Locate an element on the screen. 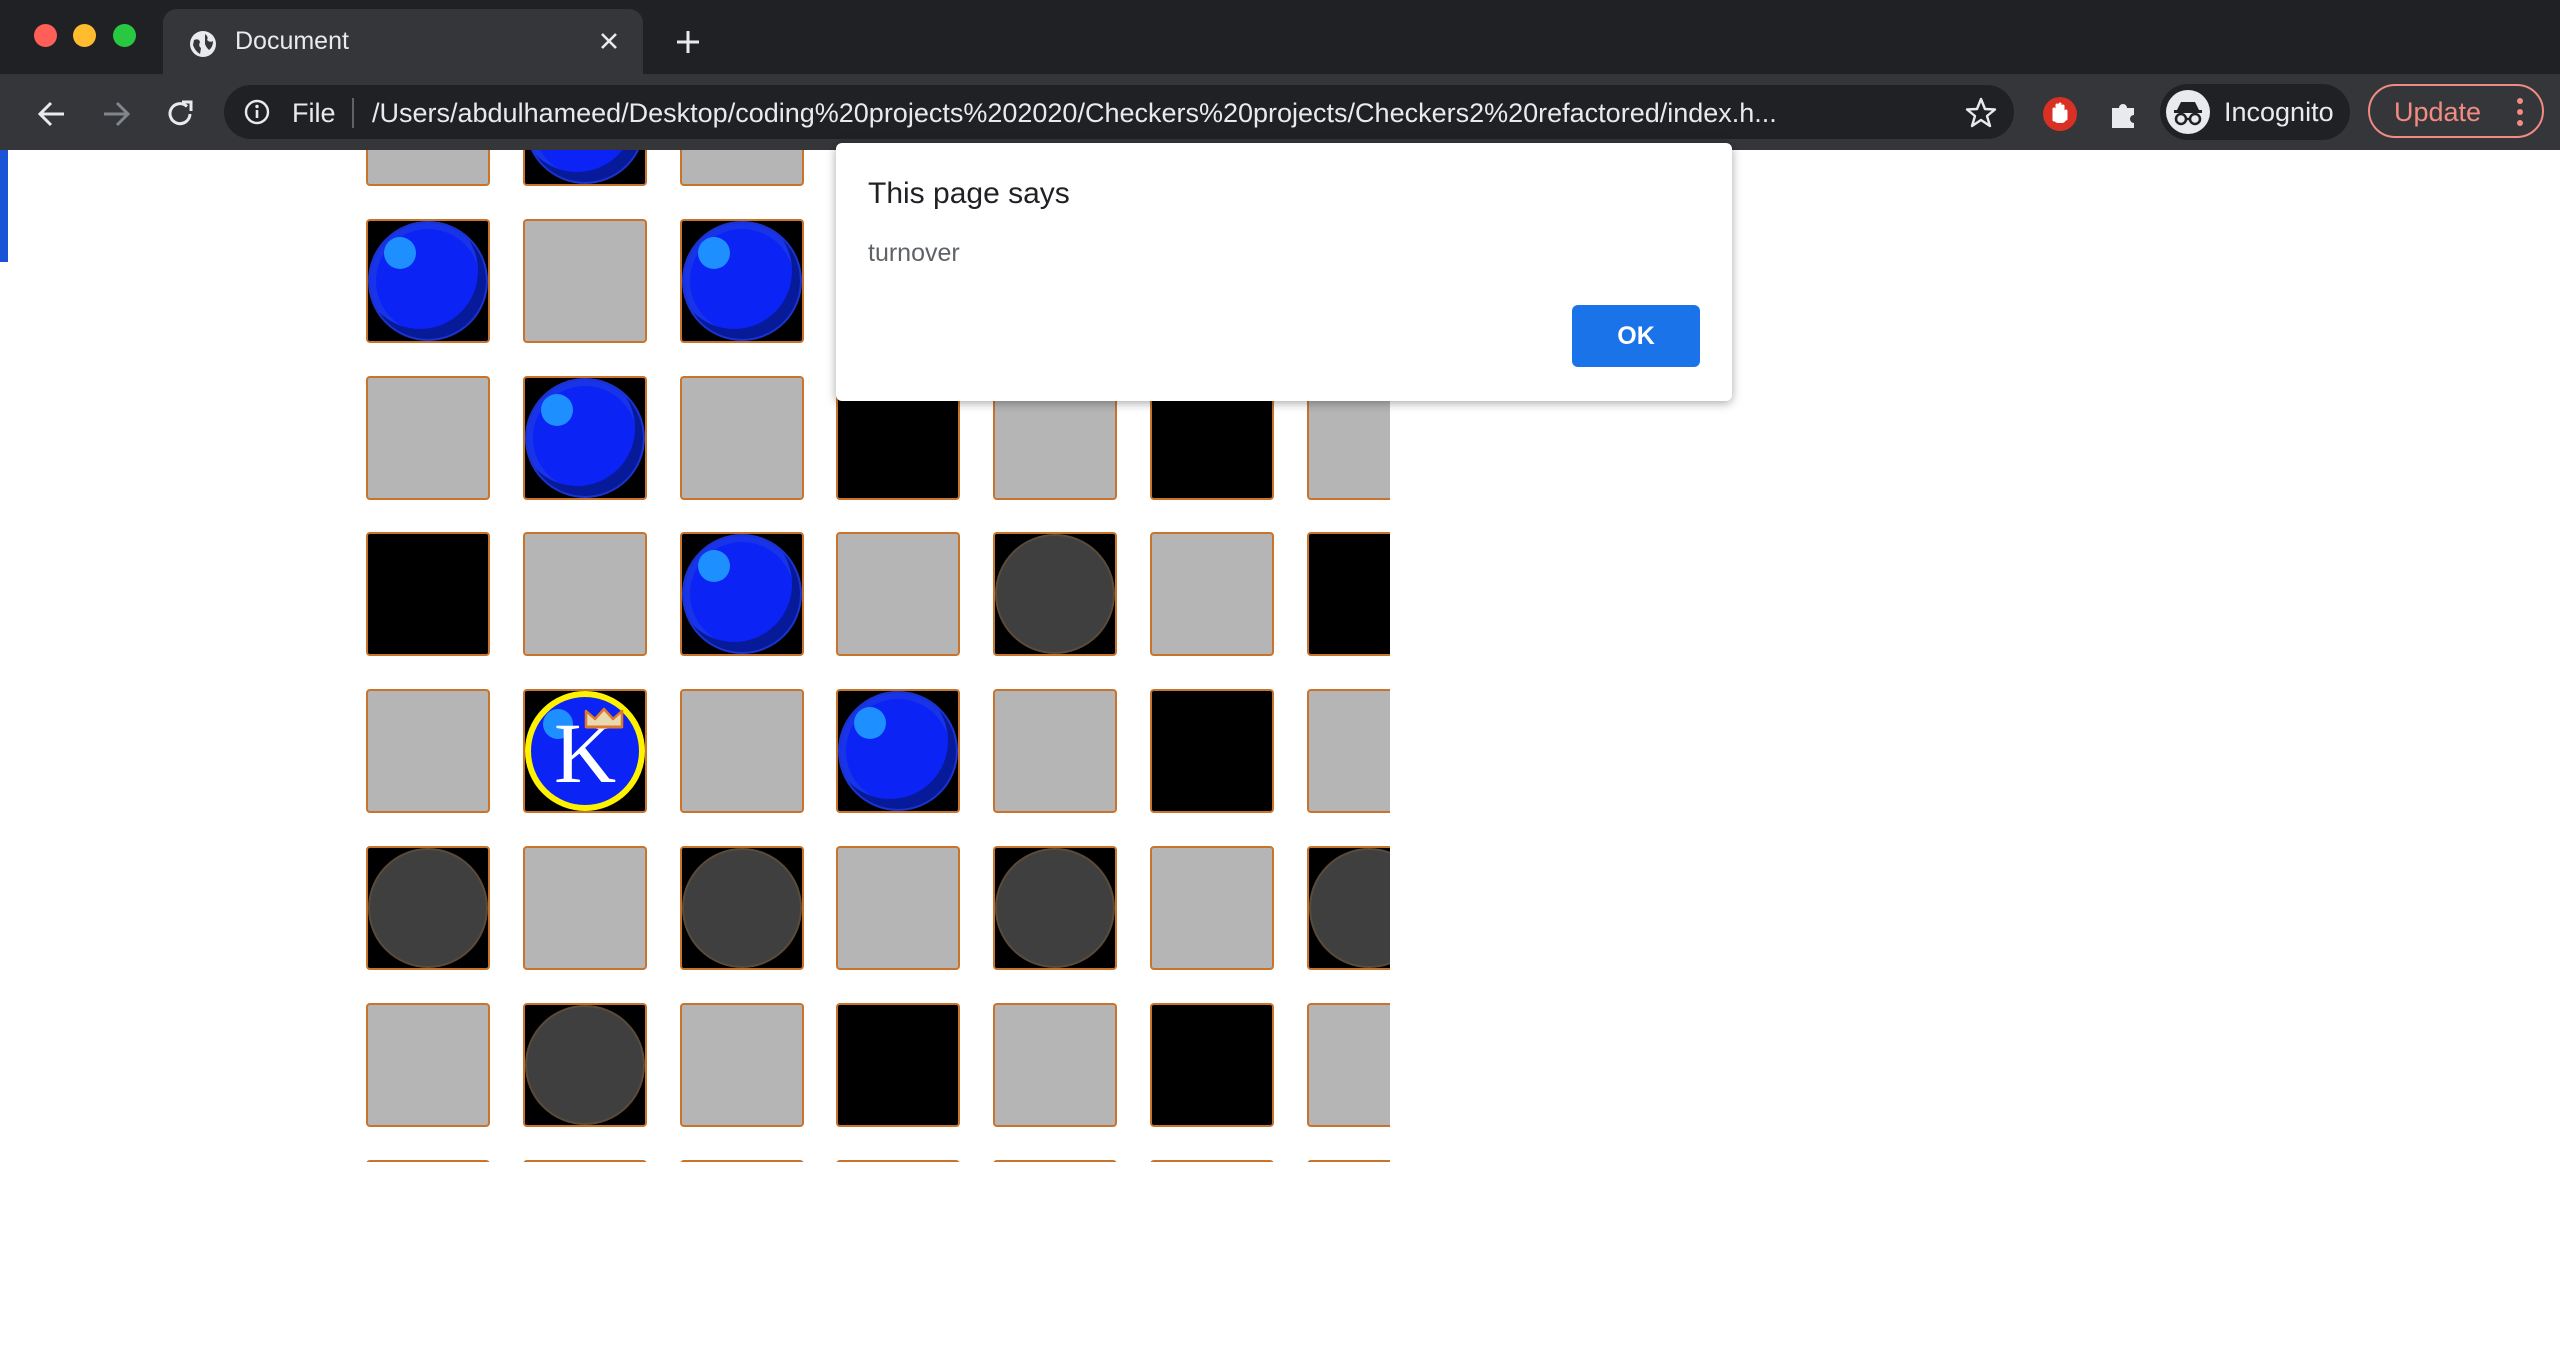 The image size is (2560, 1366). forward-button is located at coordinates (116, 114).